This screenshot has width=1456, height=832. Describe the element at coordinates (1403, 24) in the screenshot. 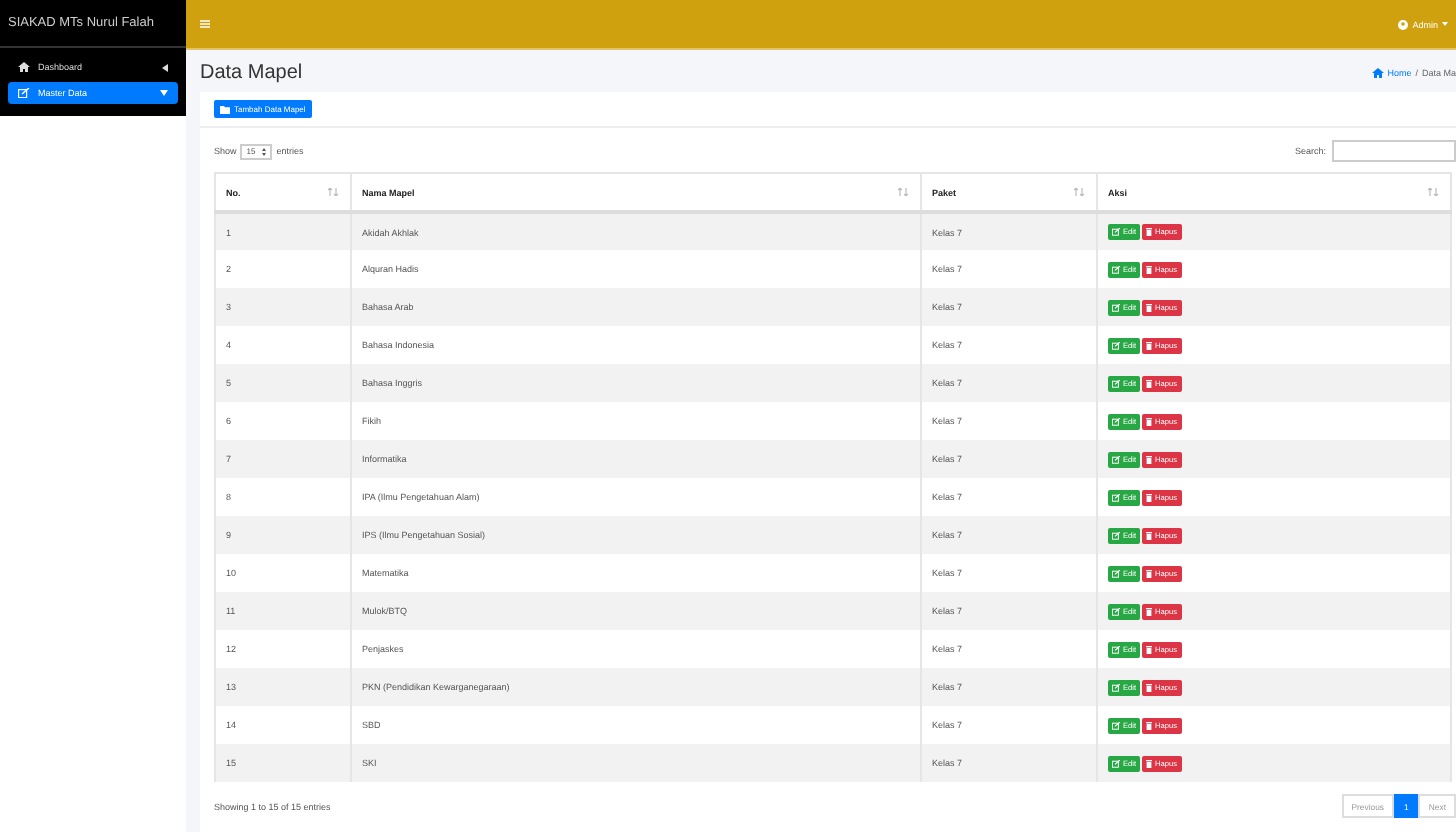

I see `user-icon` at that location.